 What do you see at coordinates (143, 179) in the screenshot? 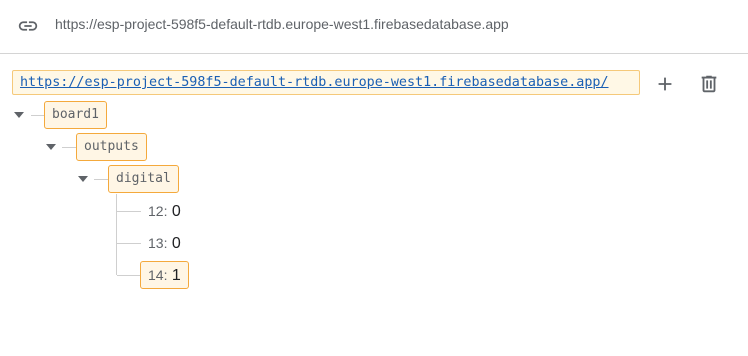
I see `node-digital: digital` at bounding box center [143, 179].